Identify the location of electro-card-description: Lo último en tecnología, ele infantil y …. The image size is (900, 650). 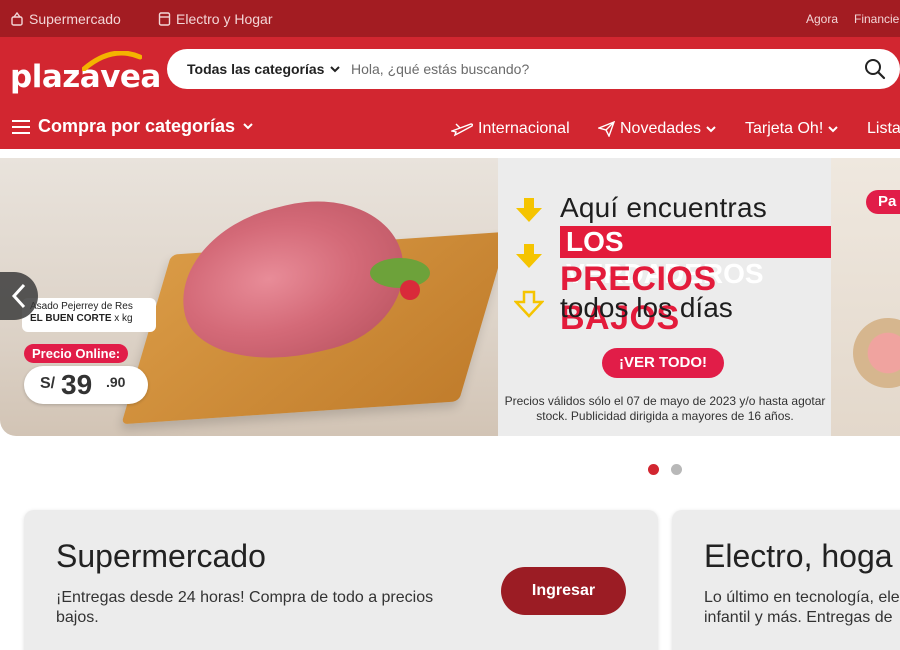
(802, 607).